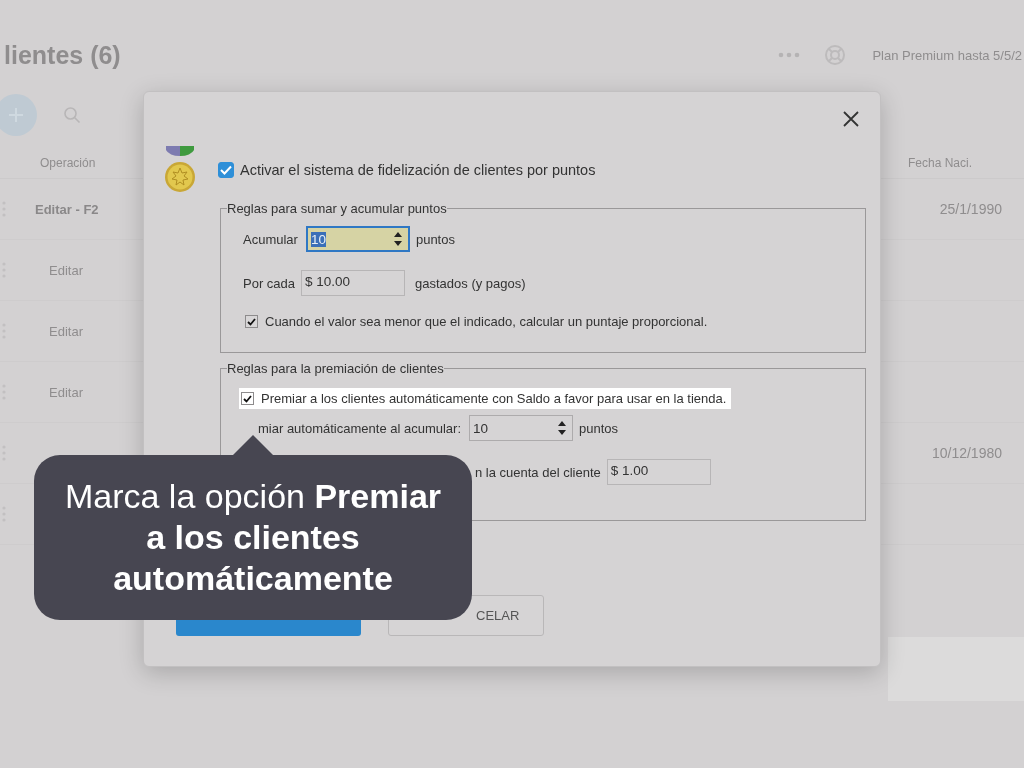 The image size is (1024, 768). What do you see at coordinates (269, 283) in the screenshot?
I see `field-label: Por cada` at bounding box center [269, 283].